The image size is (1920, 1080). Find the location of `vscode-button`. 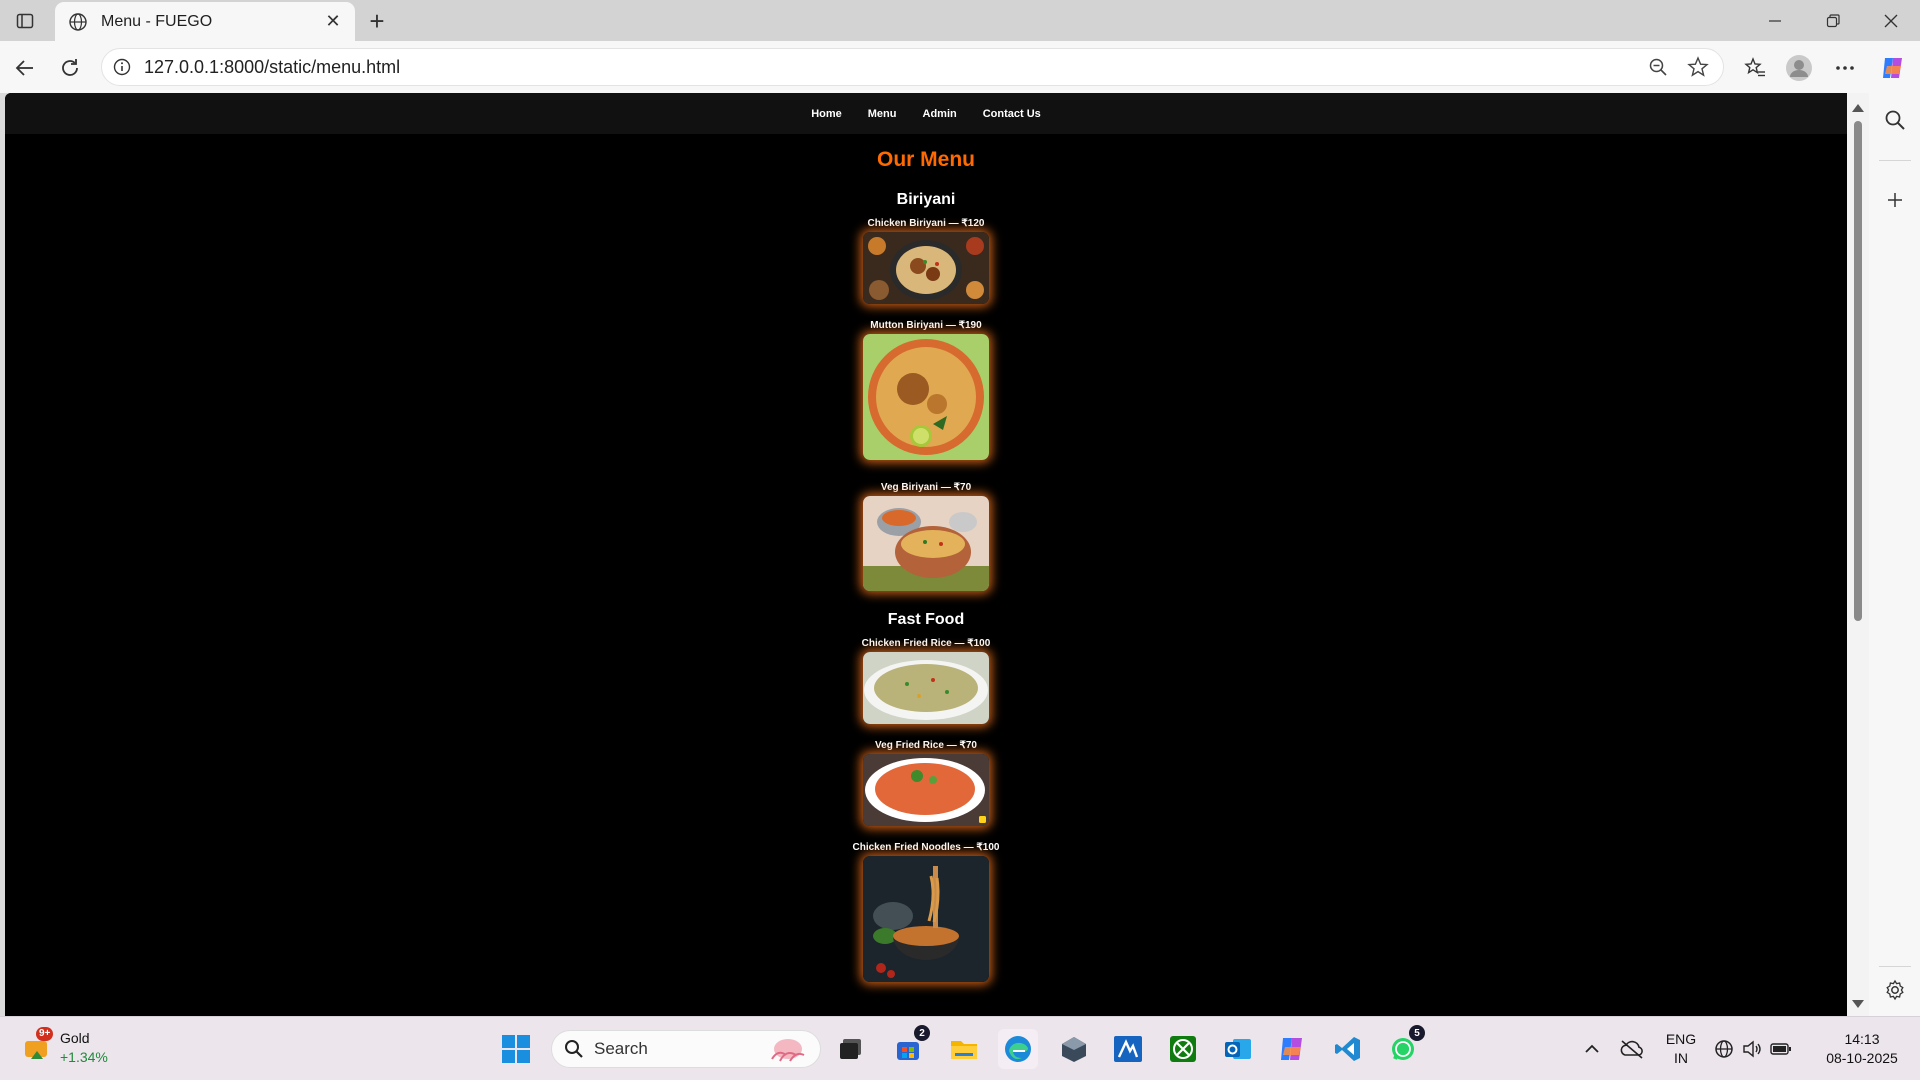

vscode-button is located at coordinates (1348, 1049).